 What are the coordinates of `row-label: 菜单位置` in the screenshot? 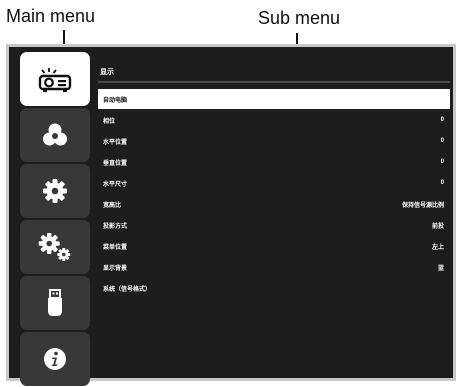 It's located at (115, 247).